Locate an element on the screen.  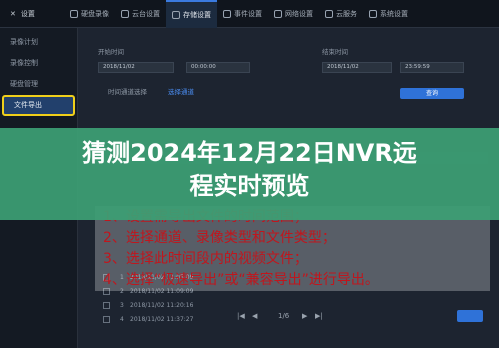
brand-label: 设置 is located at coordinates (27, 13).